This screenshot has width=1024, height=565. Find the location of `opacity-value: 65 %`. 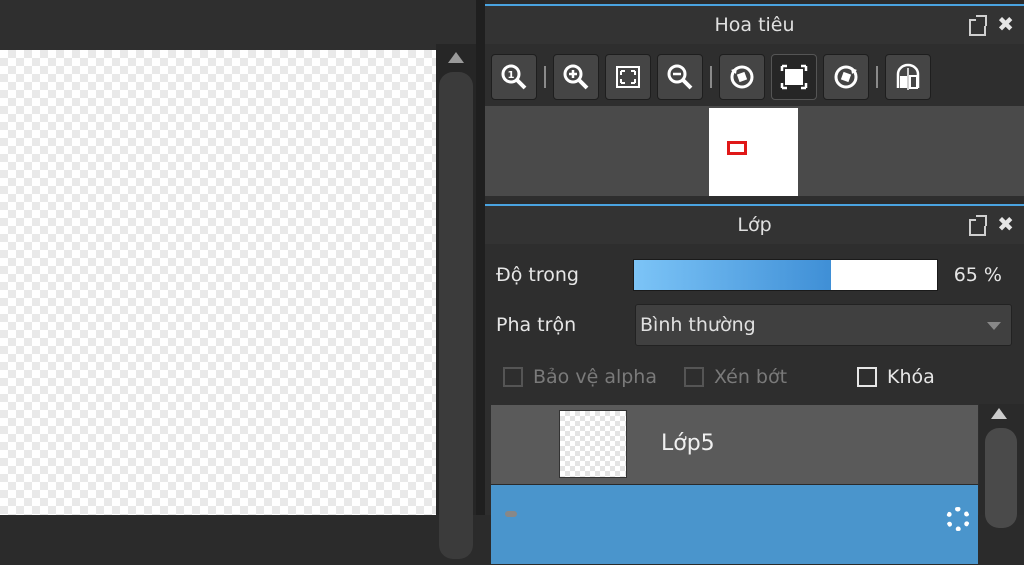

opacity-value: 65 % is located at coordinates (977, 275).